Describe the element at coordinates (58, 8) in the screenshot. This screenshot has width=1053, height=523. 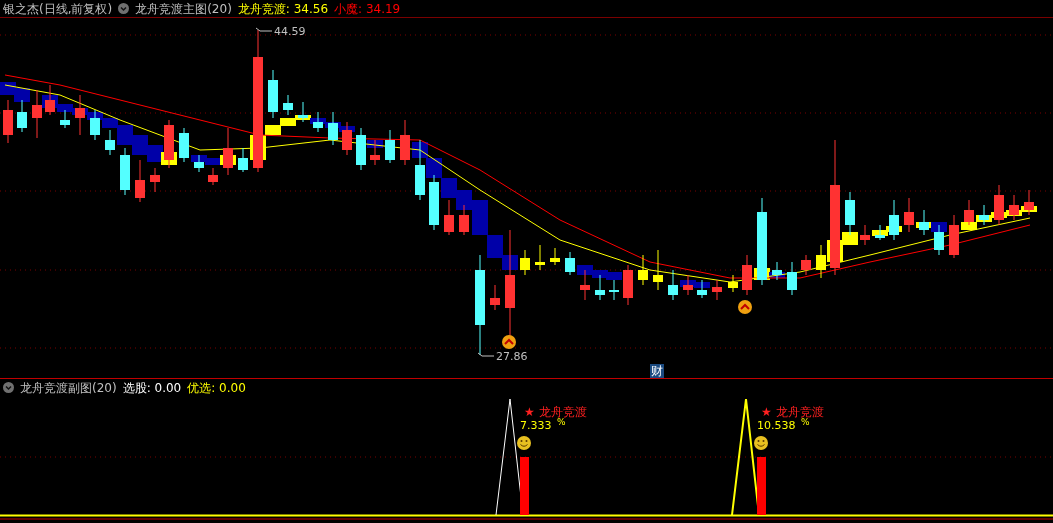
I see `stock-title: 银之杰(日线,前复权)` at that location.